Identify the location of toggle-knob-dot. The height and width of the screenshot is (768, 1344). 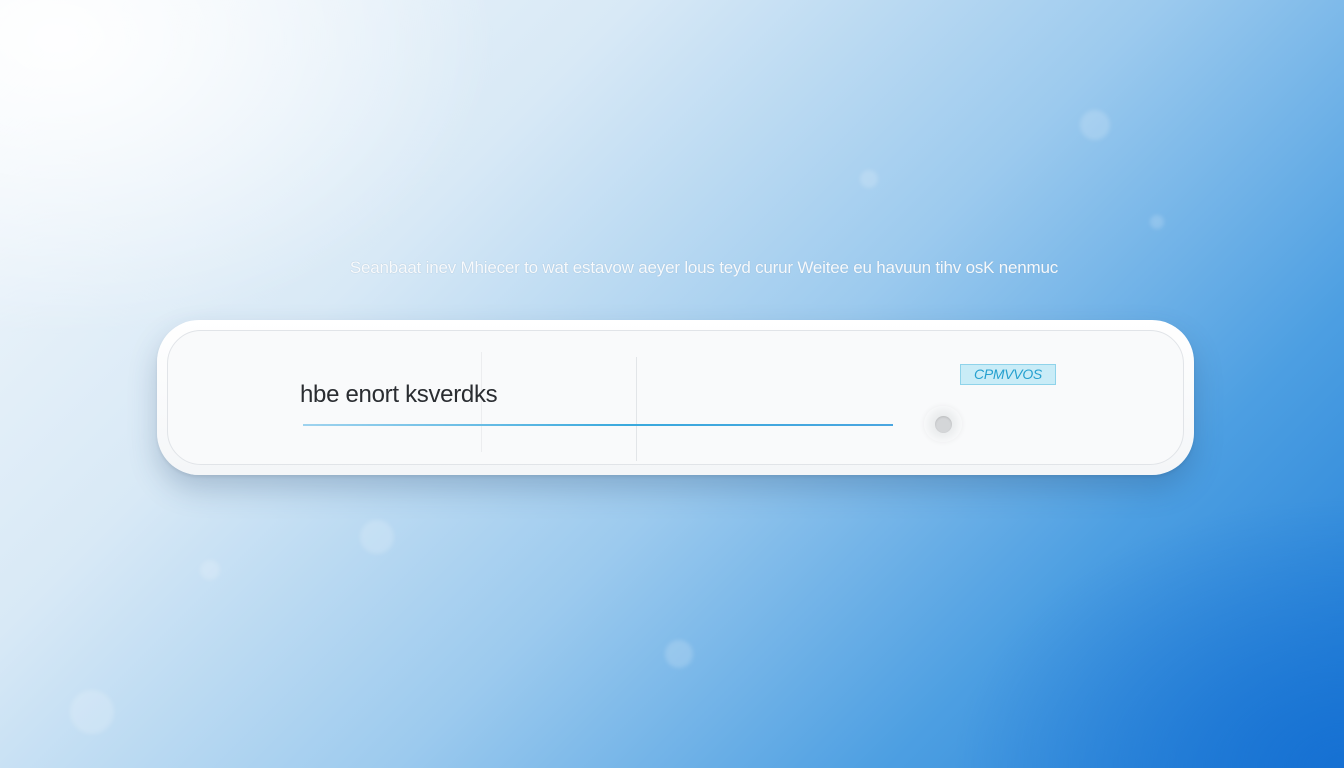
(943, 424).